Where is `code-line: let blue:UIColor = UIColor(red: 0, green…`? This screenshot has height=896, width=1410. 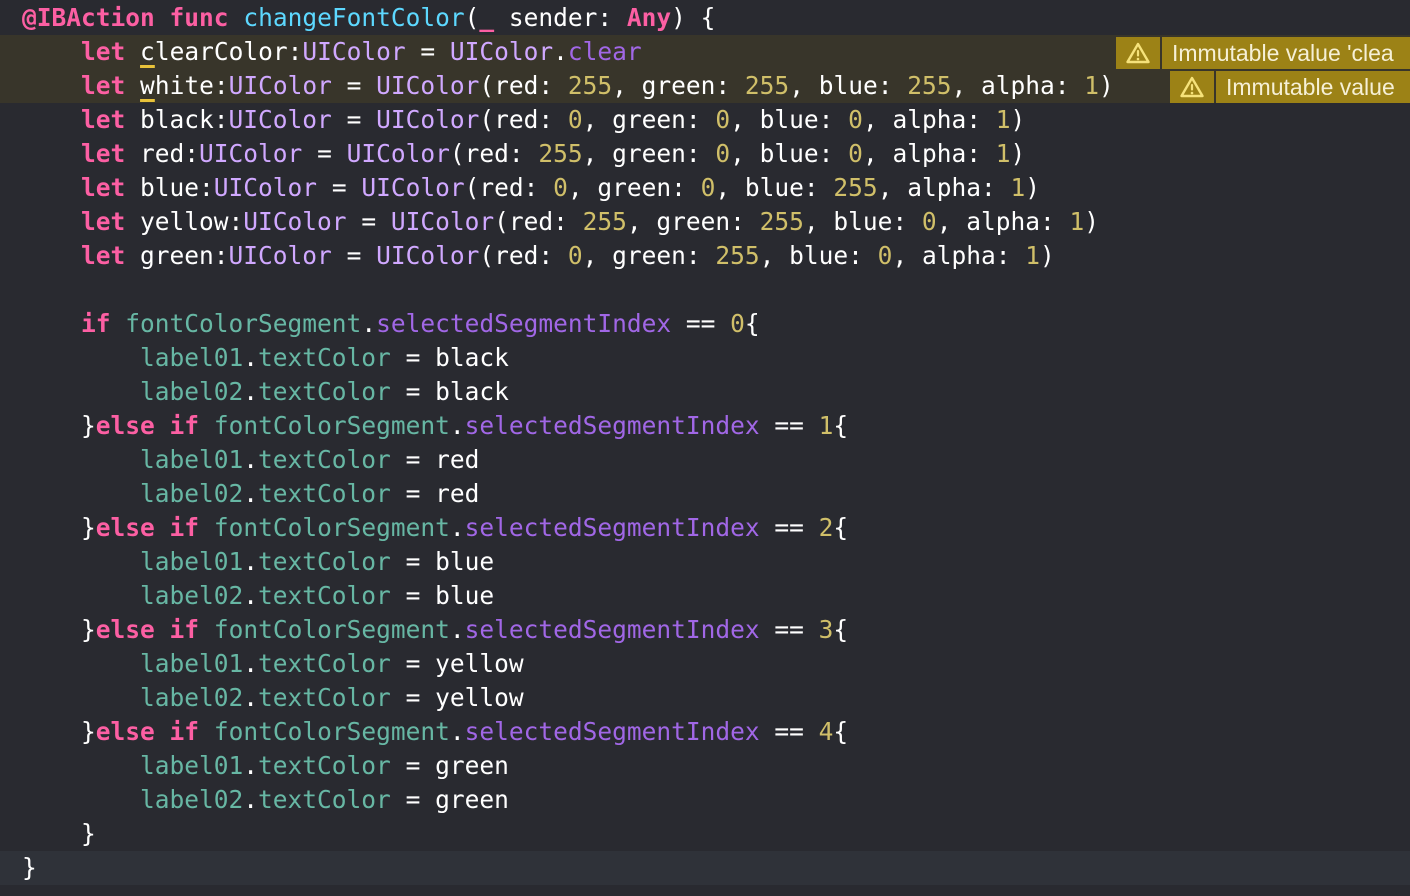 code-line: let blue:UIColor = UIColor(red: 0, green… is located at coordinates (705, 188).